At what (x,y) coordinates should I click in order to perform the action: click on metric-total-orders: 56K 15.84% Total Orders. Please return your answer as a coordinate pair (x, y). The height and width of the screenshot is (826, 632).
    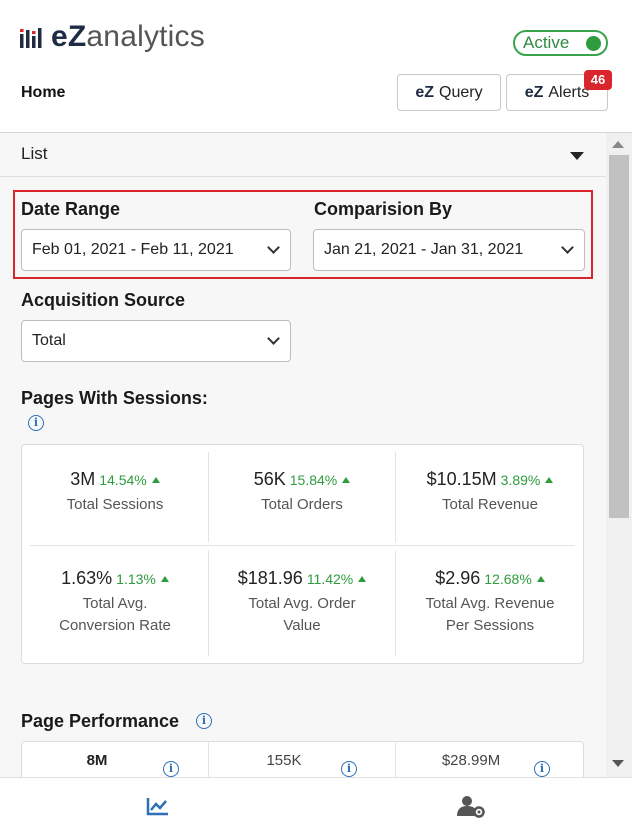
    Looking at the image, I should click on (302, 492).